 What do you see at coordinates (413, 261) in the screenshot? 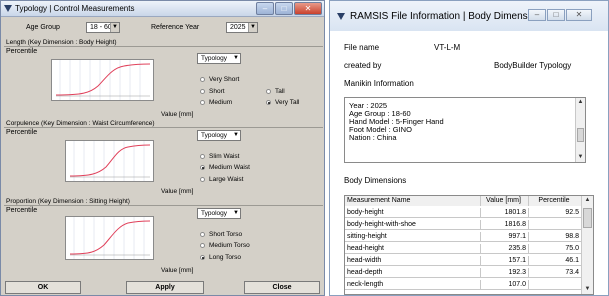
I see `cell-name: head-width` at bounding box center [413, 261].